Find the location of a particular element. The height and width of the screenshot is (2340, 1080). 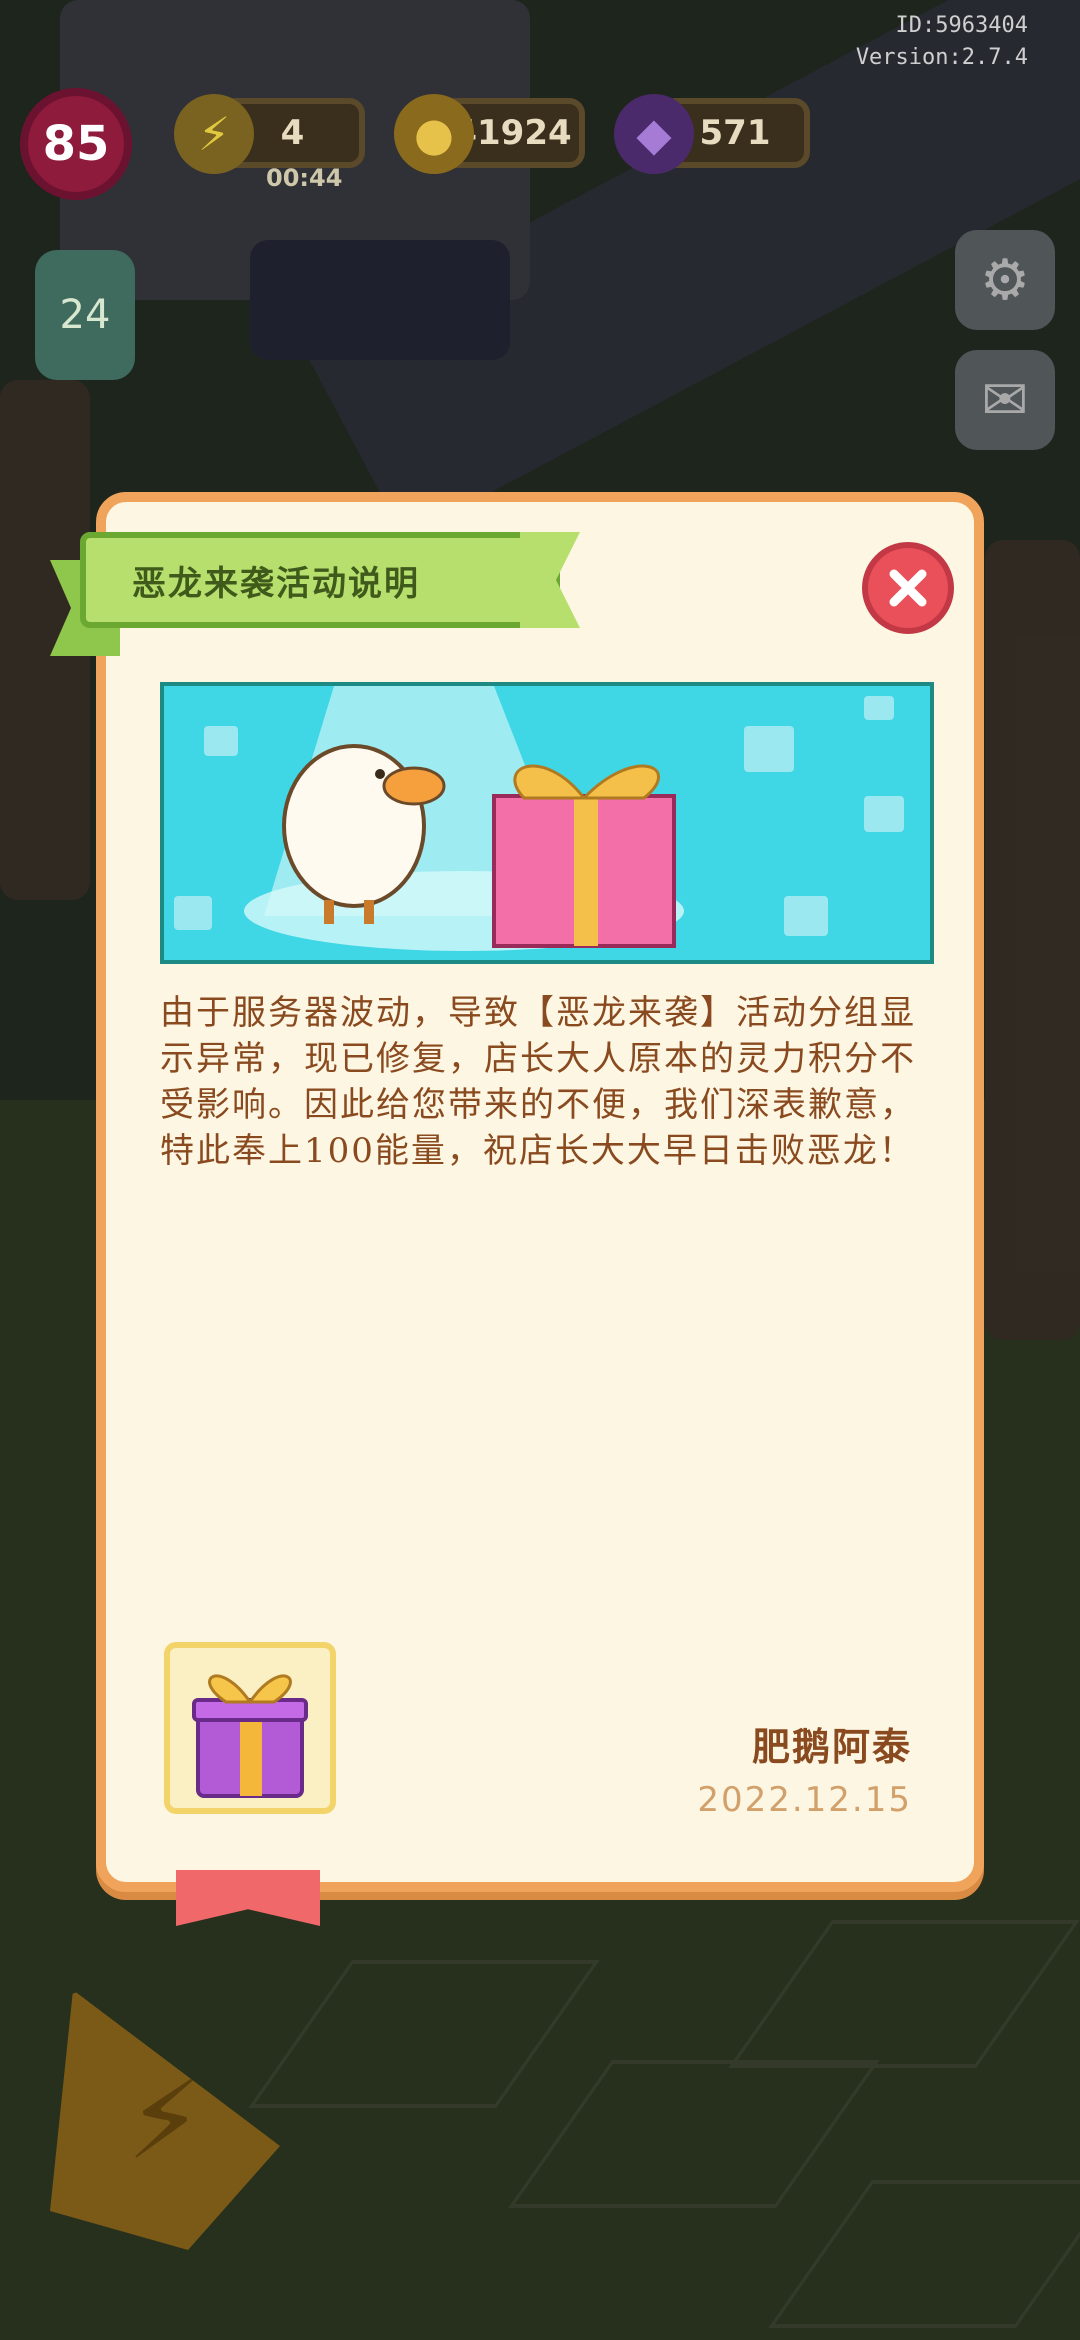

gem-counter: ◆ 571 is located at coordinates (712, 134).